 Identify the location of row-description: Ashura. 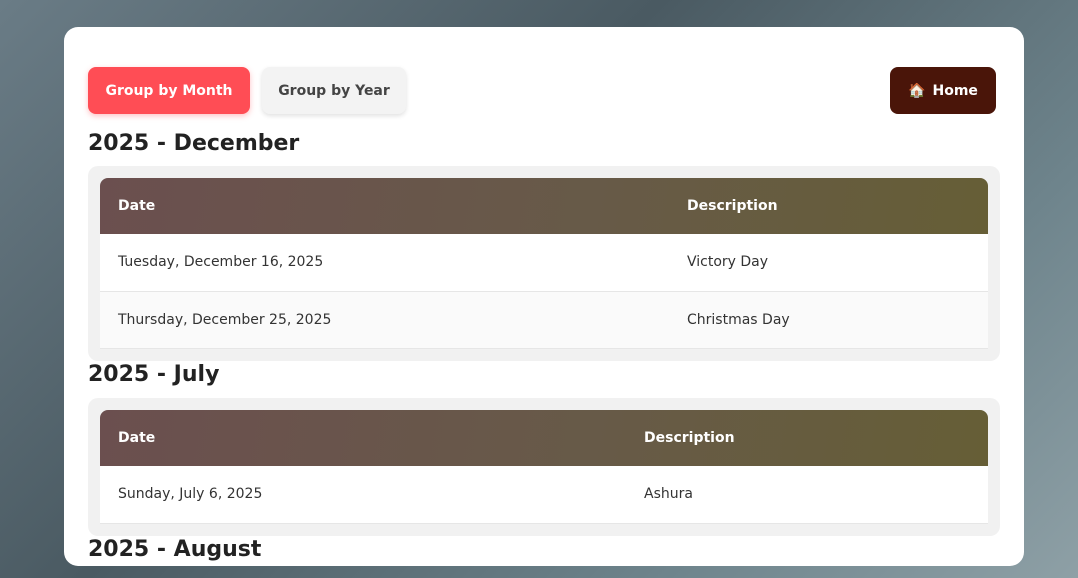
(807, 495).